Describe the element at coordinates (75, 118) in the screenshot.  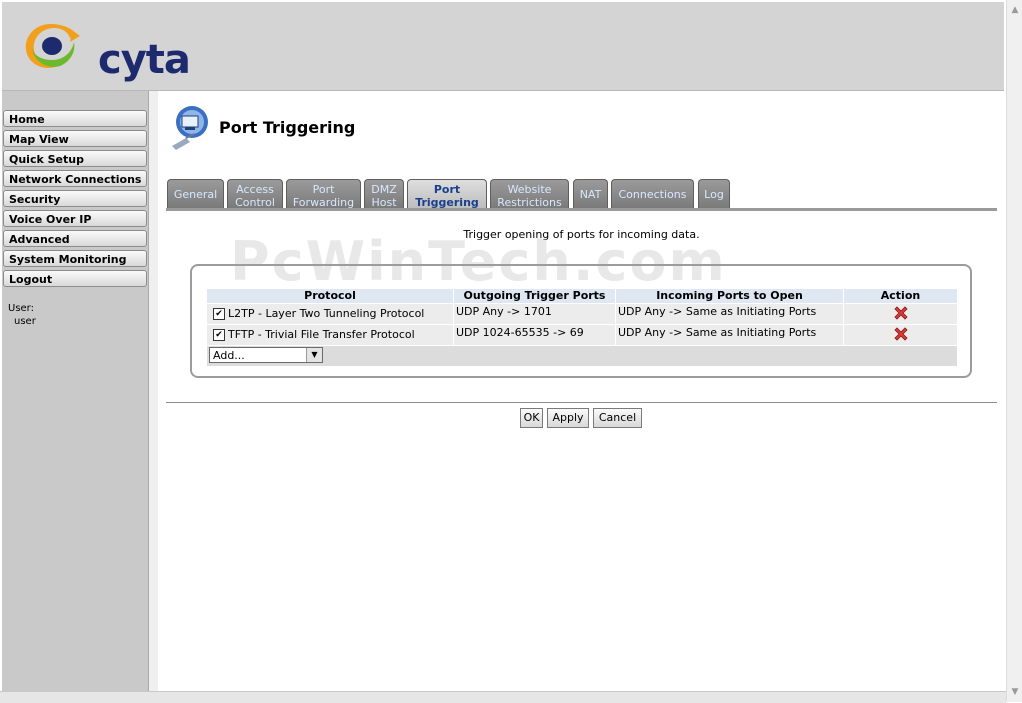
I see `sidebar-item-home: Home` at that location.